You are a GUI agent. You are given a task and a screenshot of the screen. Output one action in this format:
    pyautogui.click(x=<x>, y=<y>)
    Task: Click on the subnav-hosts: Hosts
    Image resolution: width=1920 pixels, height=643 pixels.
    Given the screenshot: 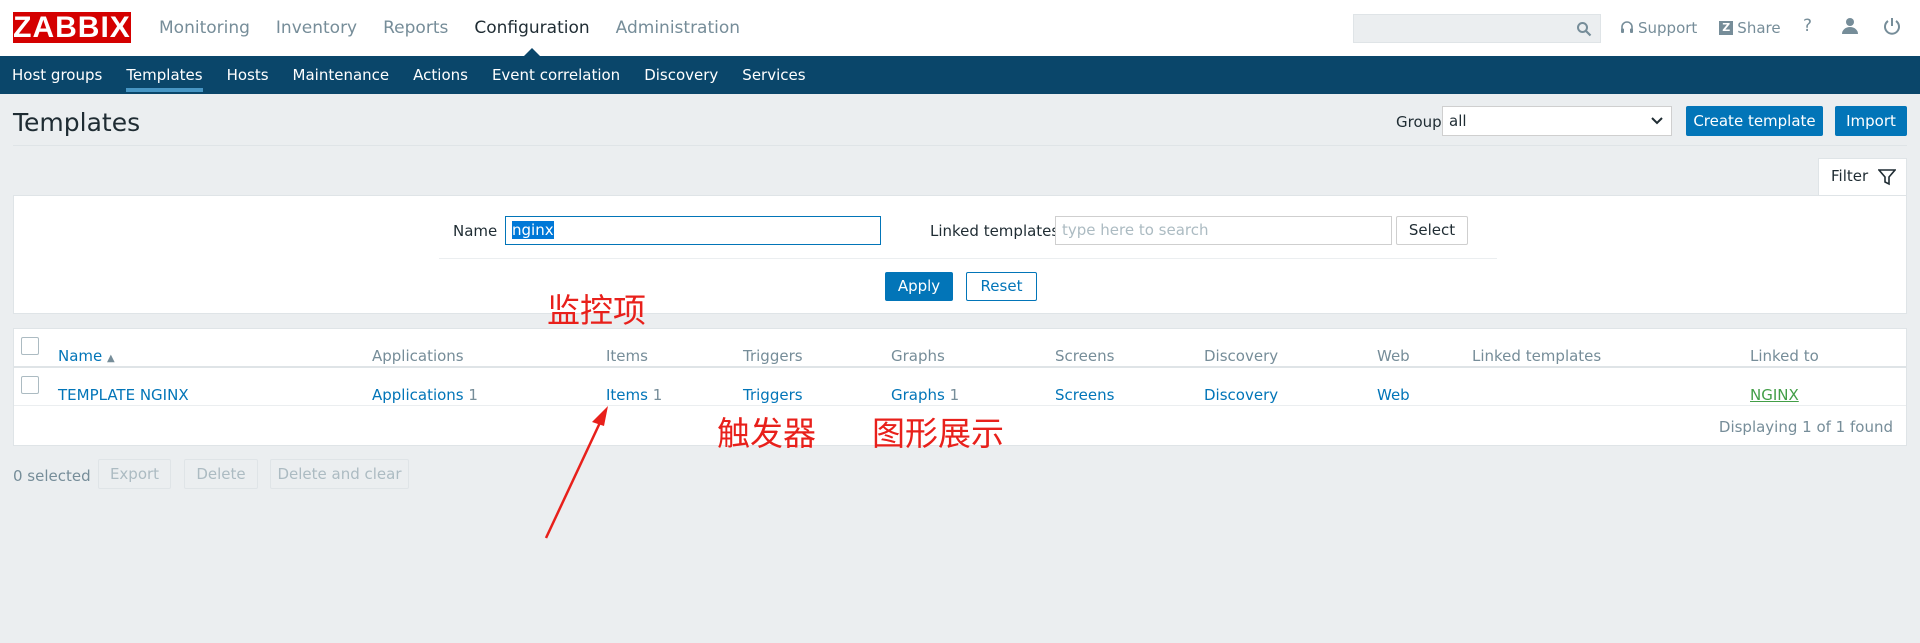 What is the action you would take?
    pyautogui.click(x=248, y=75)
    